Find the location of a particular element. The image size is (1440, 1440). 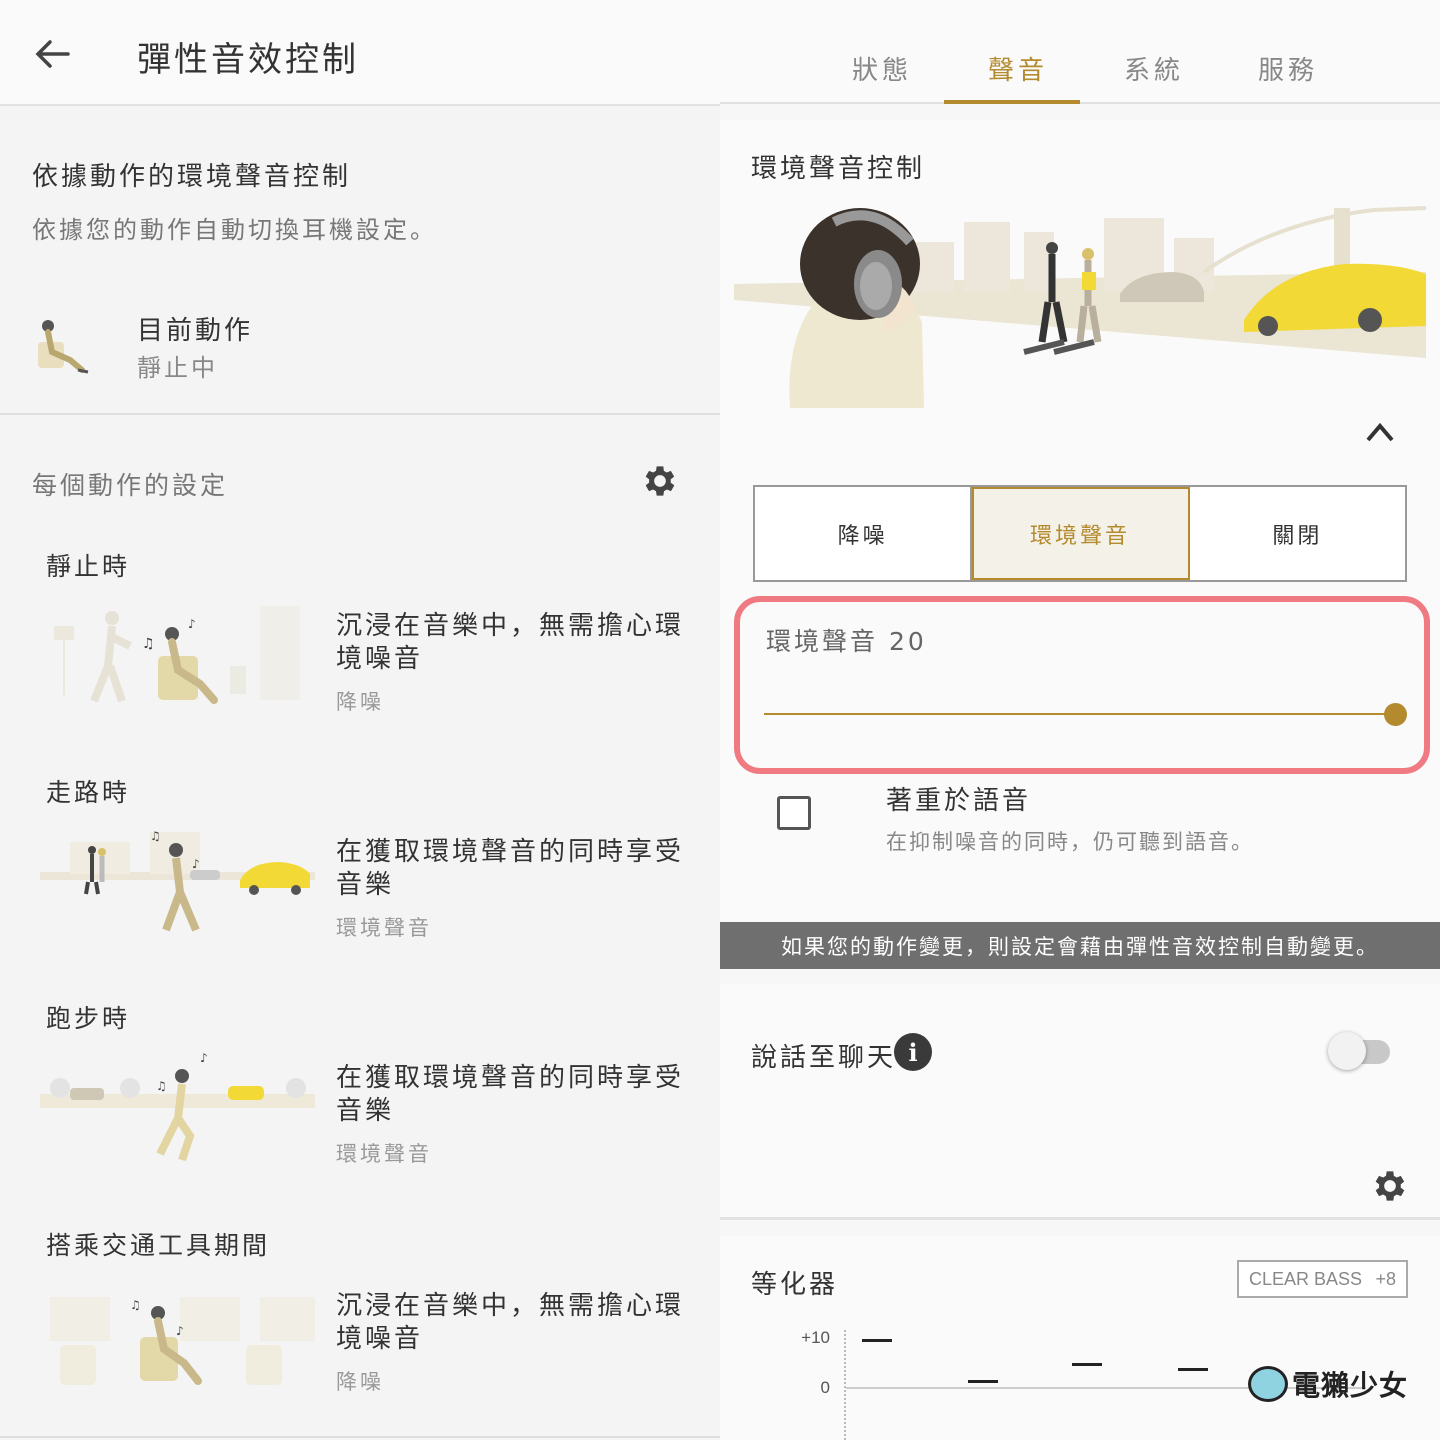

current-activity-value: 靜止中 is located at coordinates (177, 368).